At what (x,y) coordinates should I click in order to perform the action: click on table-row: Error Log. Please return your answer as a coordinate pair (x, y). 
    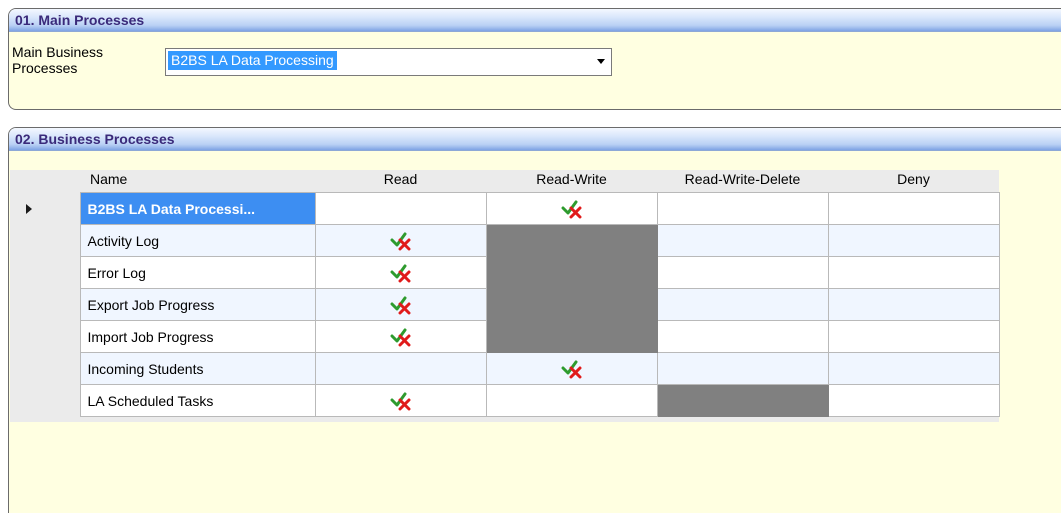
    Looking at the image, I should click on (509, 272).